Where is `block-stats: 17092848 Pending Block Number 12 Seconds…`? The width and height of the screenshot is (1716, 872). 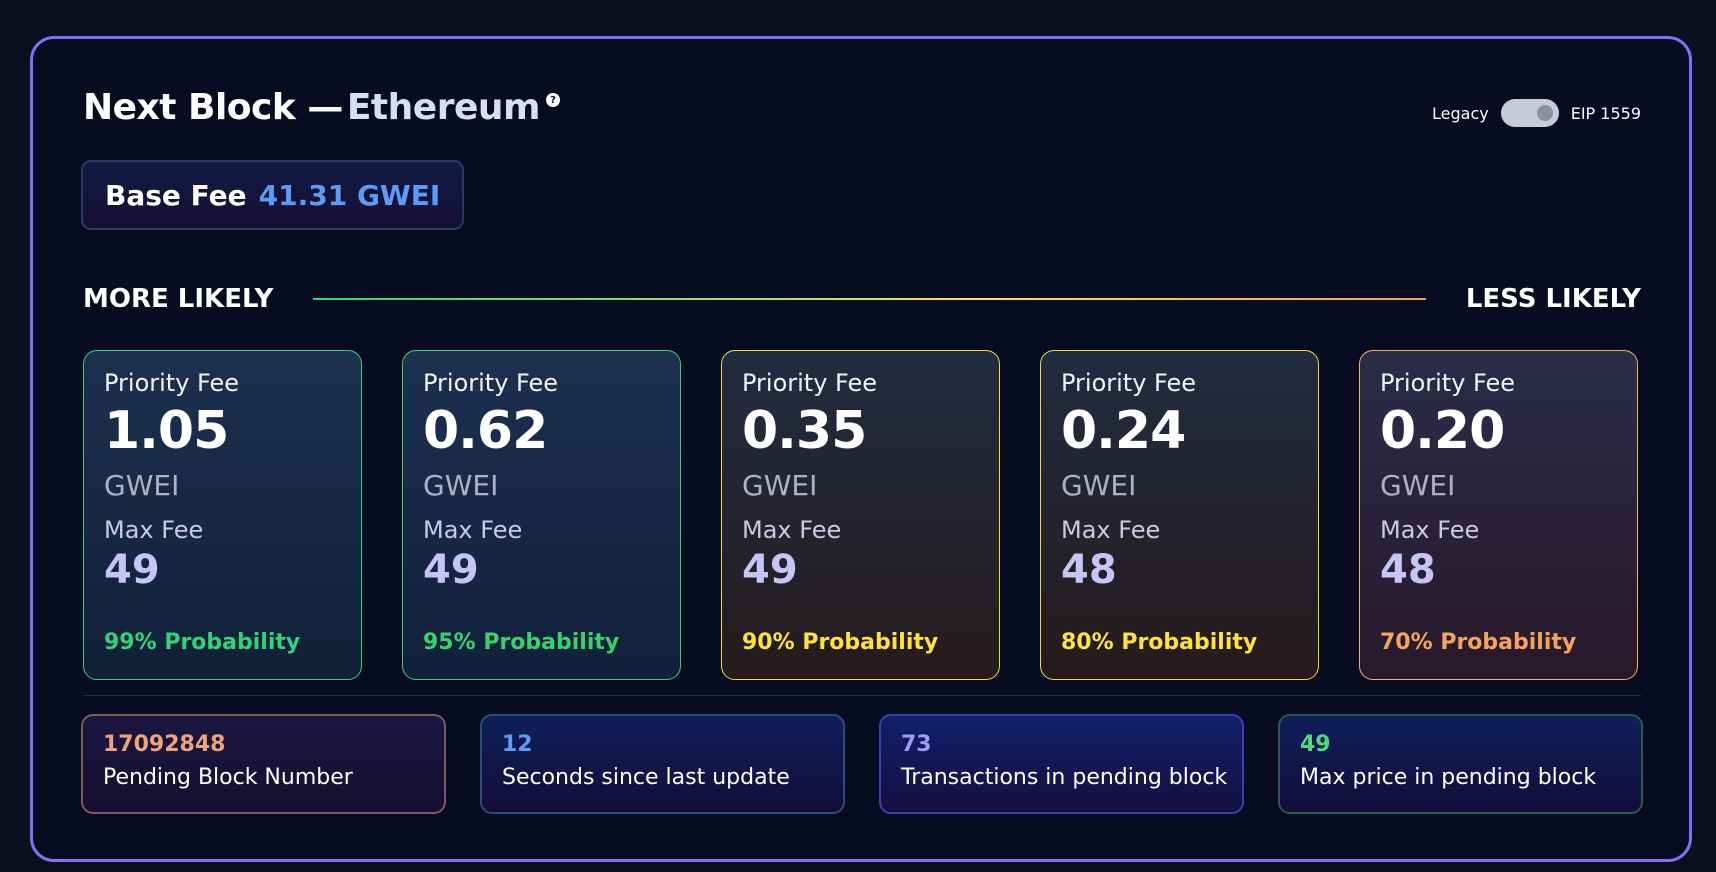
block-stats: 17092848 Pending Block Number 12 Seconds… is located at coordinates (862, 764).